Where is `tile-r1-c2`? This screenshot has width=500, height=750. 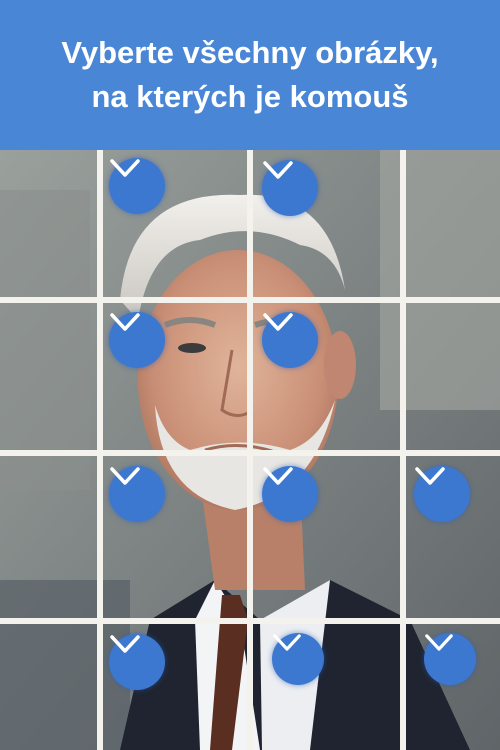 tile-r1-c2 is located at coordinates (175, 223).